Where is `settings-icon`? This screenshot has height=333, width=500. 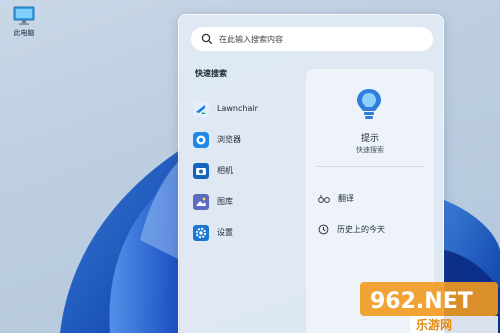 settings-icon is located at coordinates (201, 232).